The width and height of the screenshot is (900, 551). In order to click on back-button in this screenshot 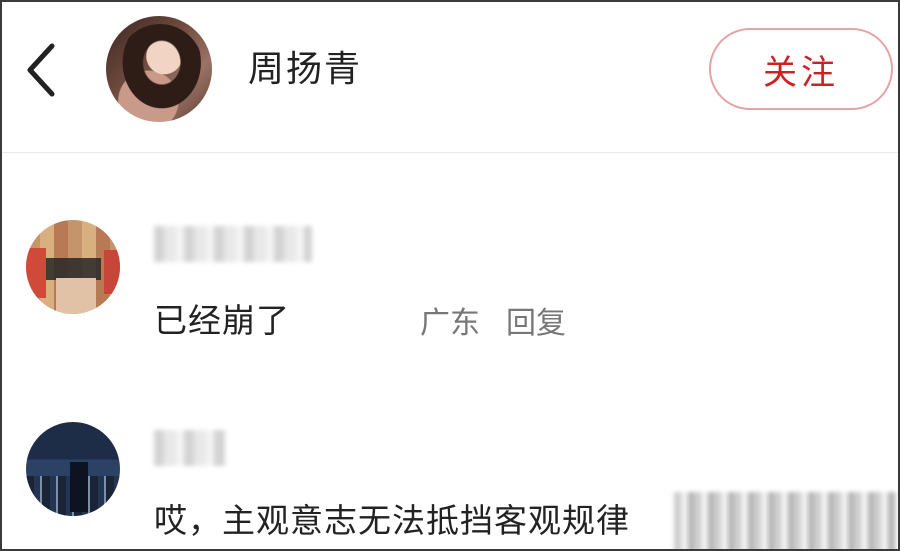, I will do `click(41, 70)`.